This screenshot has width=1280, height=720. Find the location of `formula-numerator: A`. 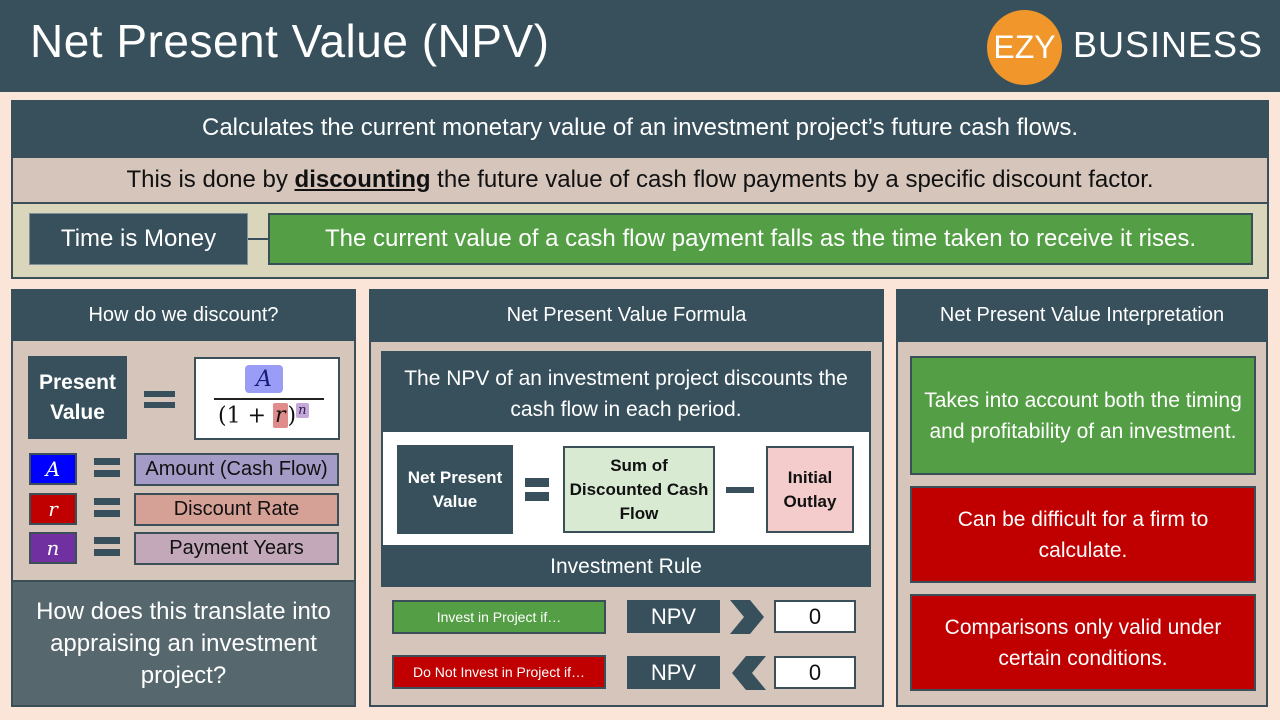

formula-numerator: A is located at coordinates (264, 379).